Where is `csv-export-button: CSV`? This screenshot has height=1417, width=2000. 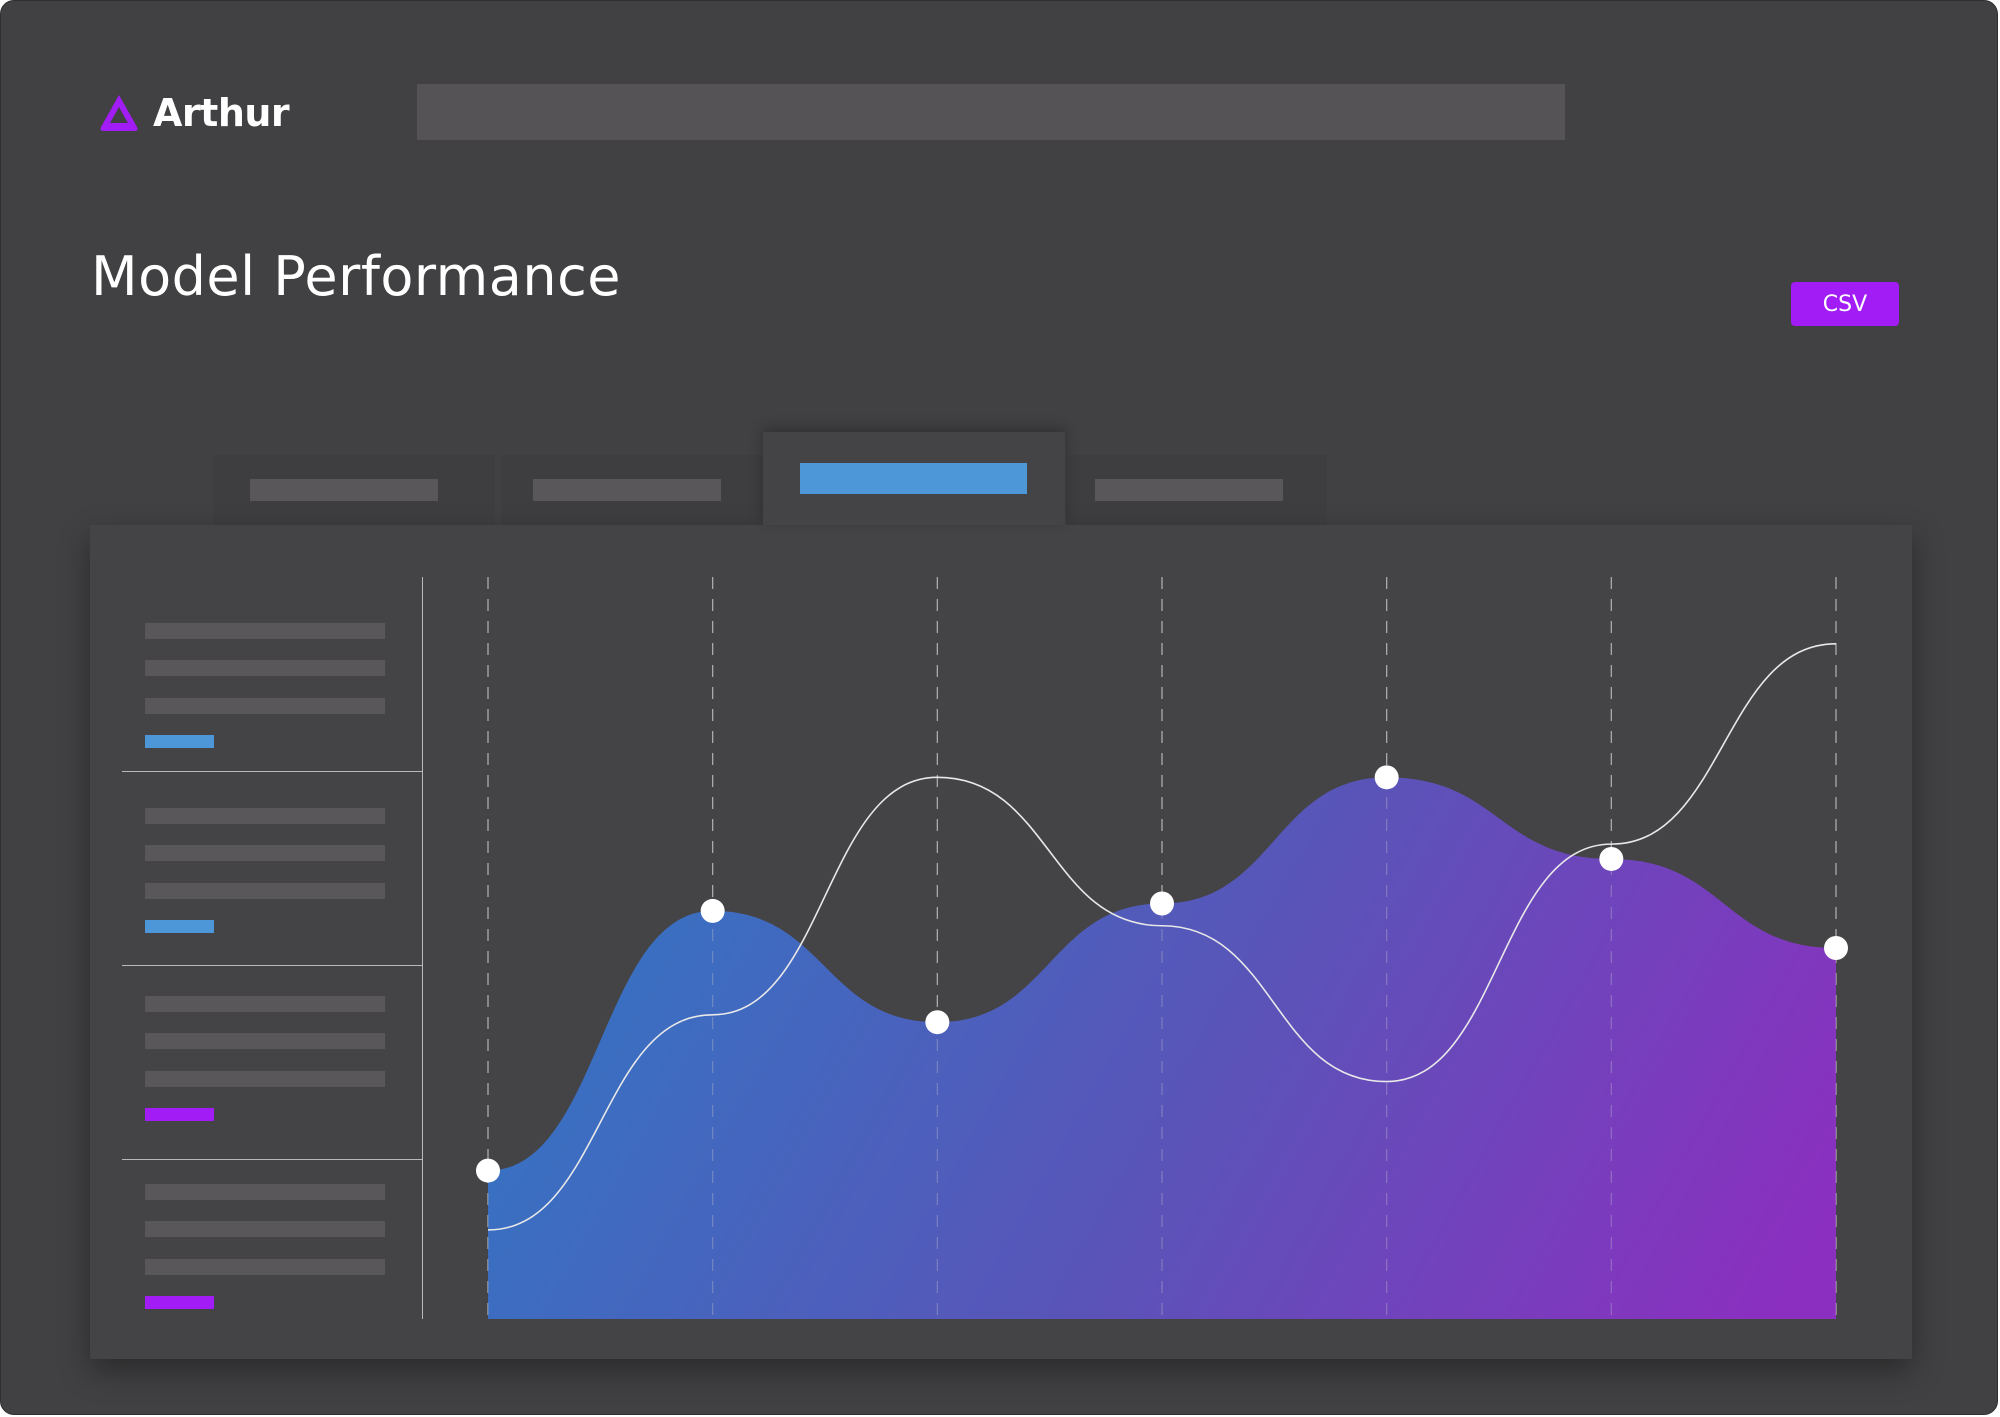 csv-export-button: CSV is located at coordinates (1845, 304).